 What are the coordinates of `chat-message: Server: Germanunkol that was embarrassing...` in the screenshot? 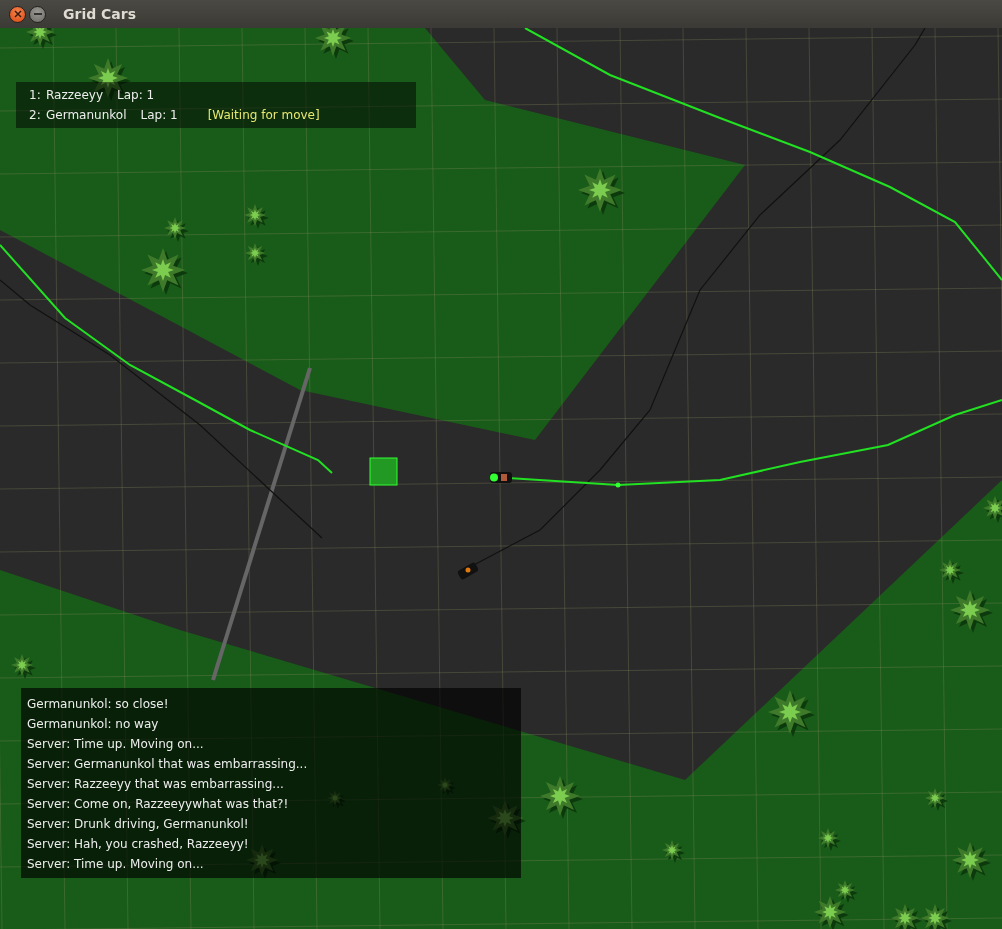 It's located at (167, 764).